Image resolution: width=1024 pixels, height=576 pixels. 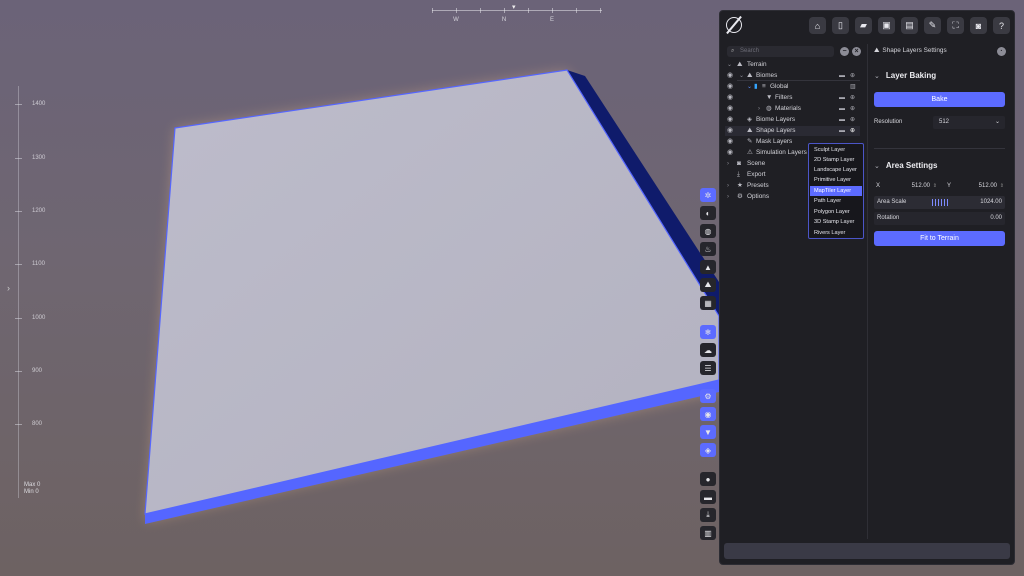 I want to click on menu-item-2d-stamp-layer: 2D Stamp Layer, so click(x=836, y=160).